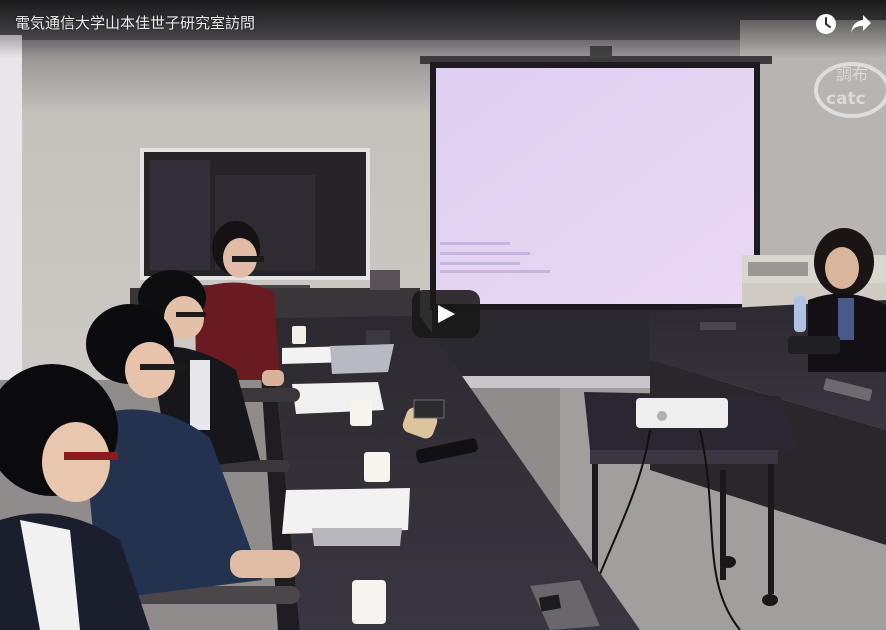 This screenshot has height=630, width=886. I want to click on title-bar: 電気通信大学山本佳世子研究室訪問, so click(443, 29).